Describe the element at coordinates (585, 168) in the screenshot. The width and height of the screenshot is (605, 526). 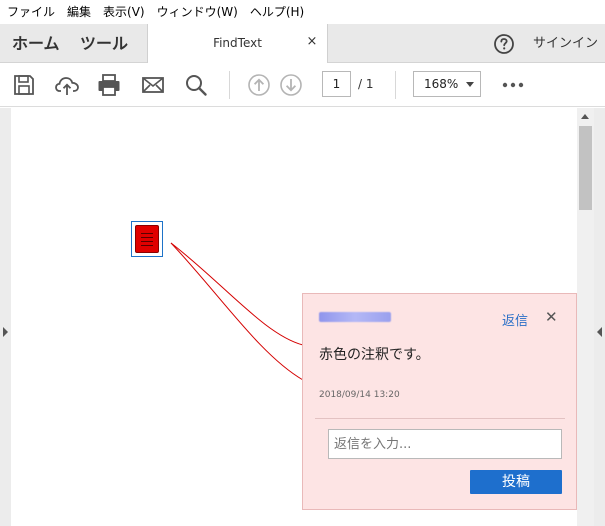
I see `scrollbar-thumb` at that location.